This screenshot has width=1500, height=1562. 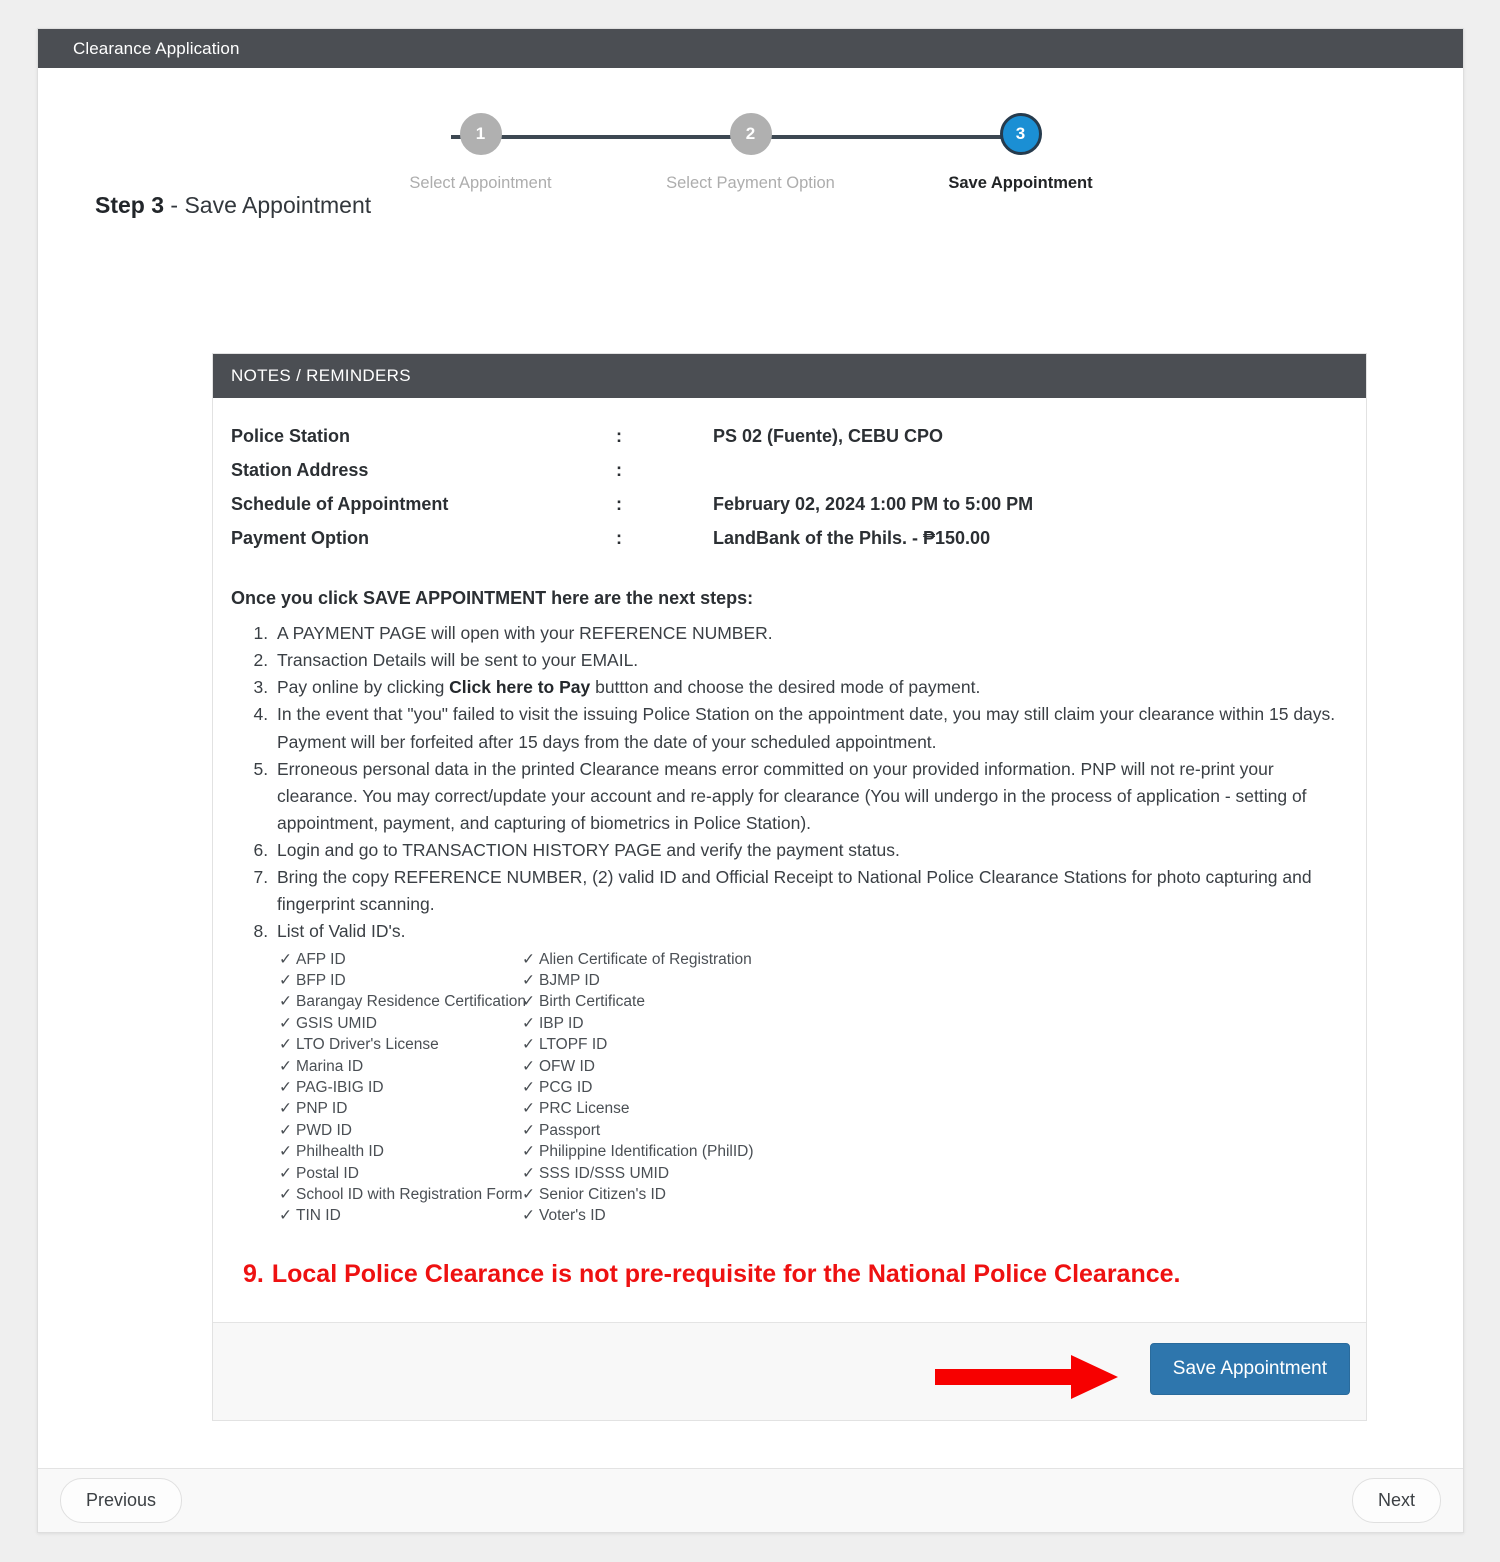 I want to click on valid-id-item: ✓ LTO Driver's License, so click(x=402, y=1044).